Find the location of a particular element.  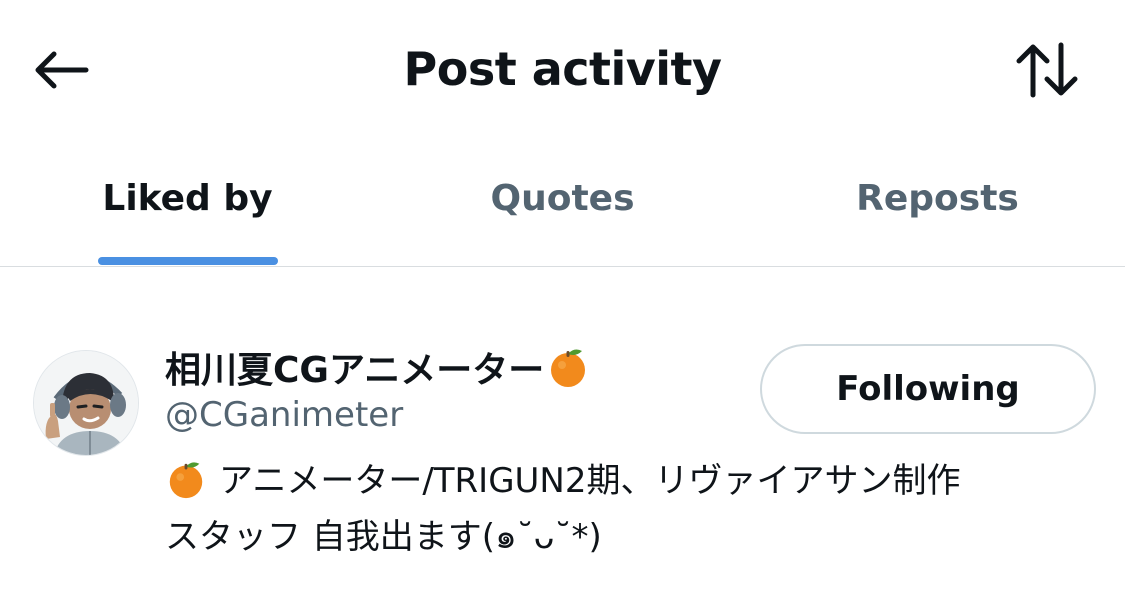

display-name-line: 相川夏CGアニメーター is located at coordinates (465, 367).